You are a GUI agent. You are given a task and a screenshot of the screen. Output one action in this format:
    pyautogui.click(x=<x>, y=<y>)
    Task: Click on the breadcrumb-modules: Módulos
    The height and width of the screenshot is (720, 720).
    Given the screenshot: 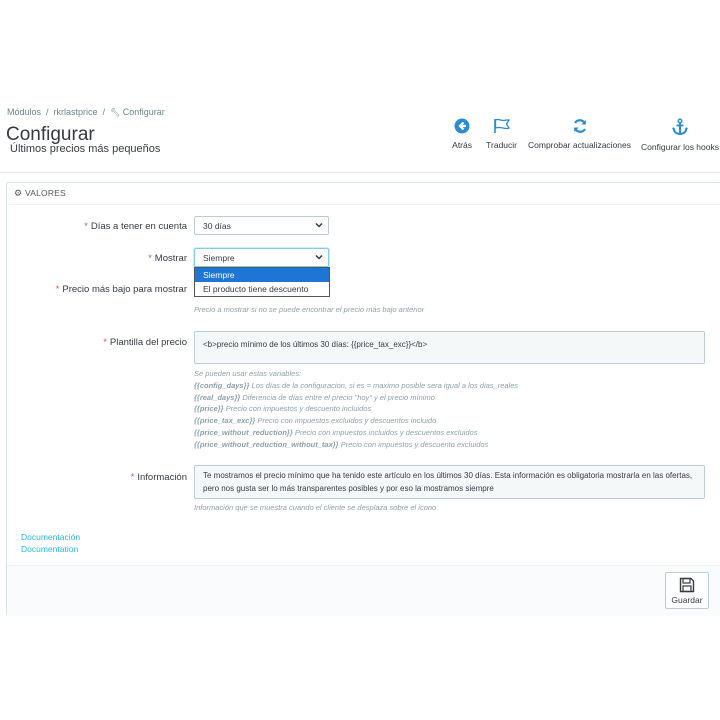 What is the action you would take?
    pyautogui.click(x=24, y=112)
    